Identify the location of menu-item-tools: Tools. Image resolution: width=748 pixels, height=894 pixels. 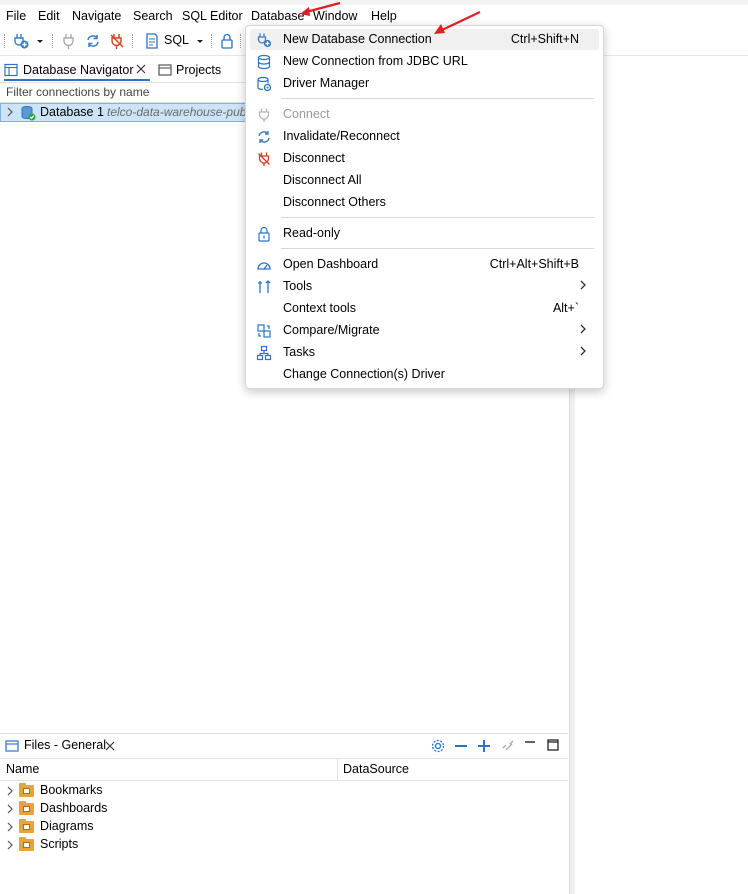
(424, 286).